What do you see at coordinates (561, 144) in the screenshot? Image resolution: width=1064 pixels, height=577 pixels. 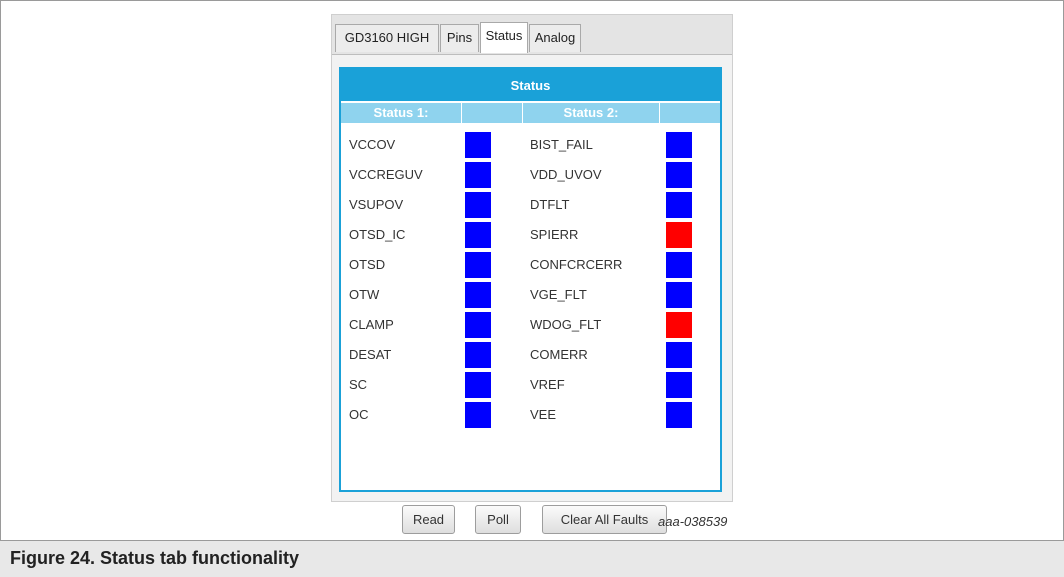 I see `status2-label: BIST_FAIL` at bounding box center [561, 144].